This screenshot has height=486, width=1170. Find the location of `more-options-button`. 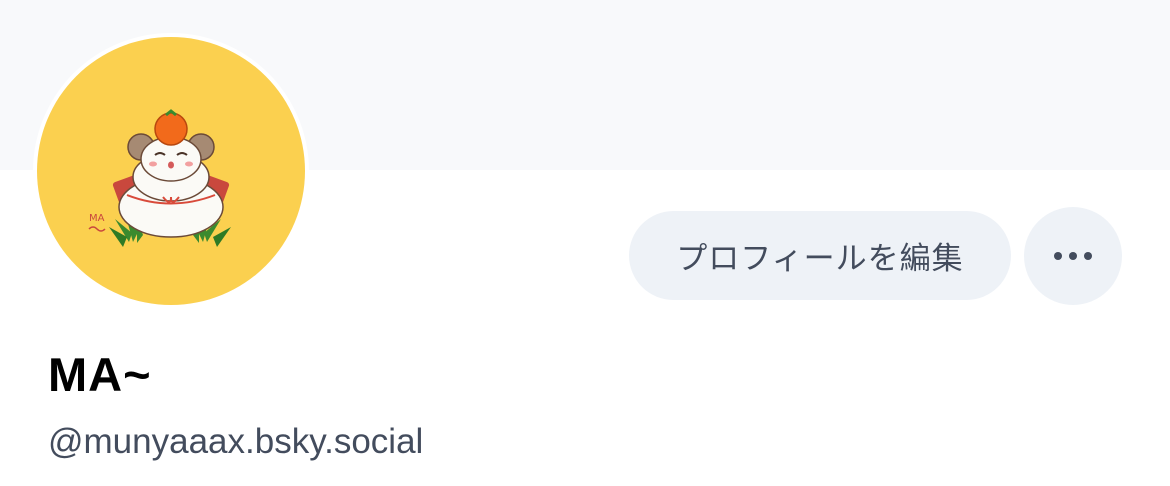

more-options-button is located at coordinates (1073, 256).